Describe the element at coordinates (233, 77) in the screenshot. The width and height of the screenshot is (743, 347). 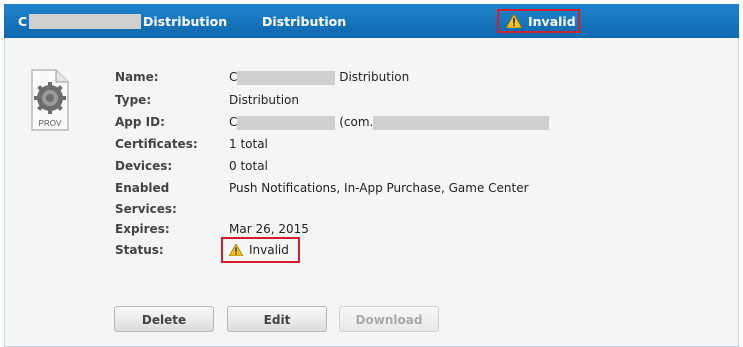
I see `value-name-prefix: C` at that location.